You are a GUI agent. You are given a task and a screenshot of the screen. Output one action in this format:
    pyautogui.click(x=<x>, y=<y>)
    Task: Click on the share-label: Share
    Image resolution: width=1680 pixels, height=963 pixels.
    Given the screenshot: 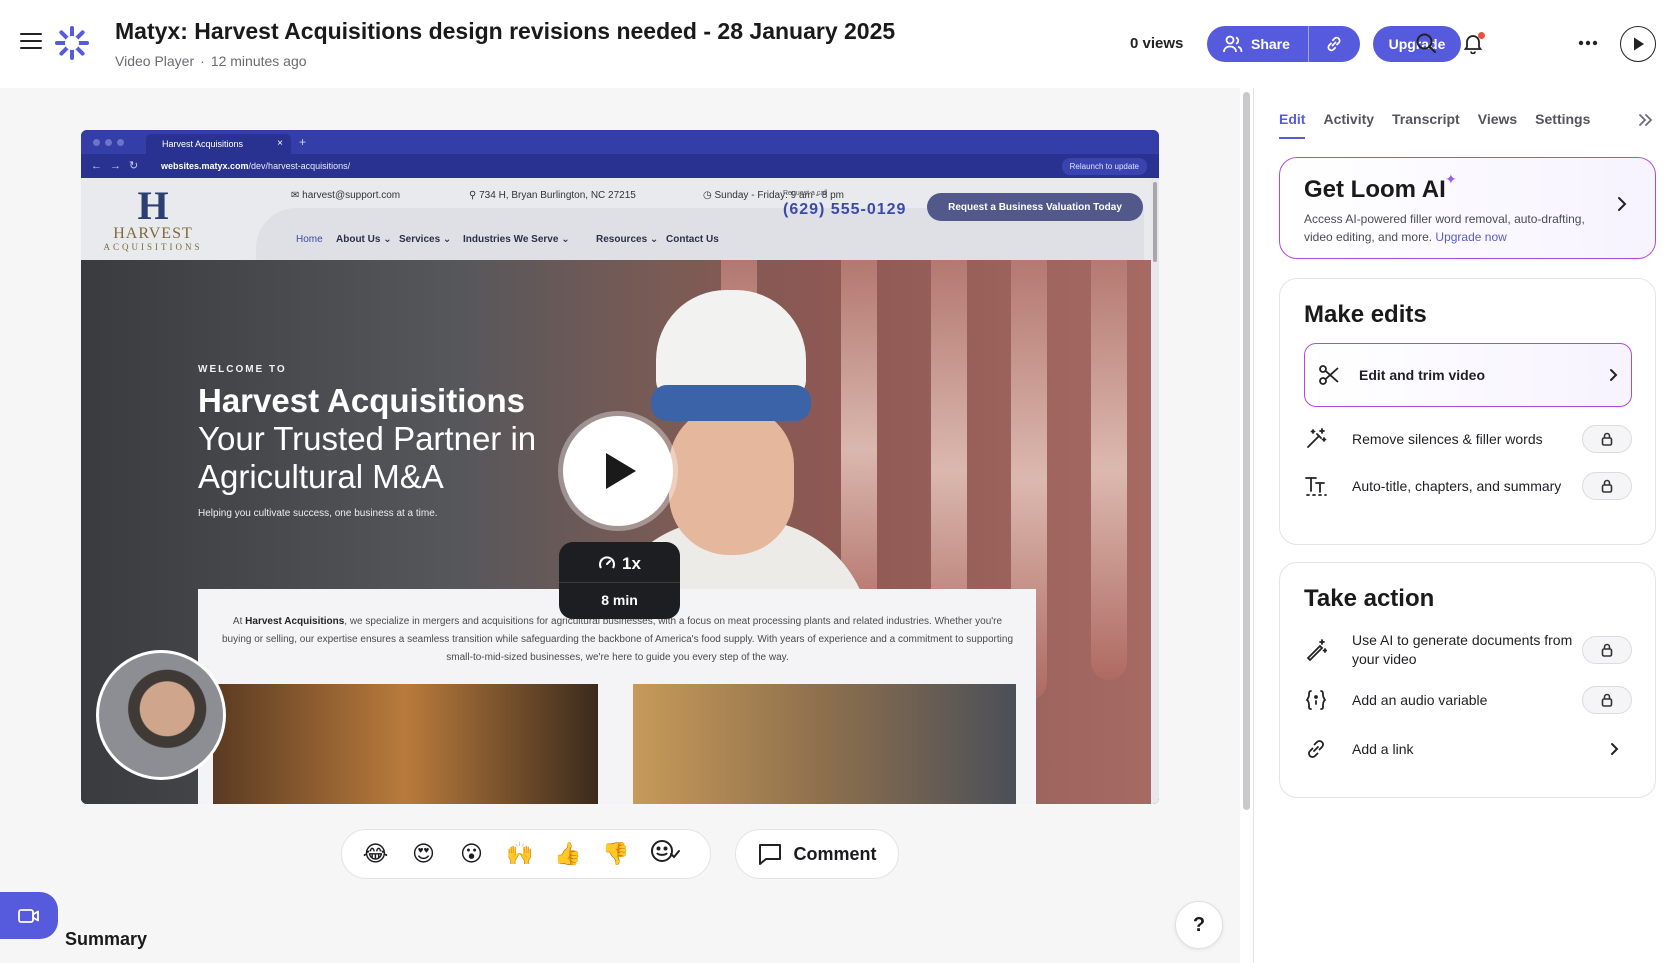 What is the action you would take?
    pyautogui.click(x=1270, y=44)
    